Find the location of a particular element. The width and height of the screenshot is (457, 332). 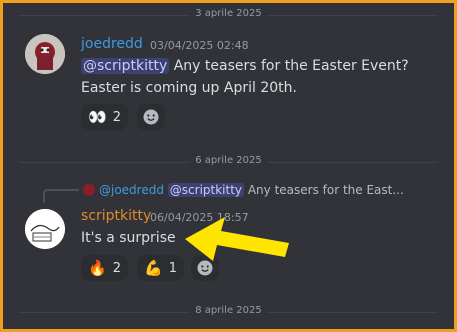

add-reaction-icon is located at coordinates (151, 117).